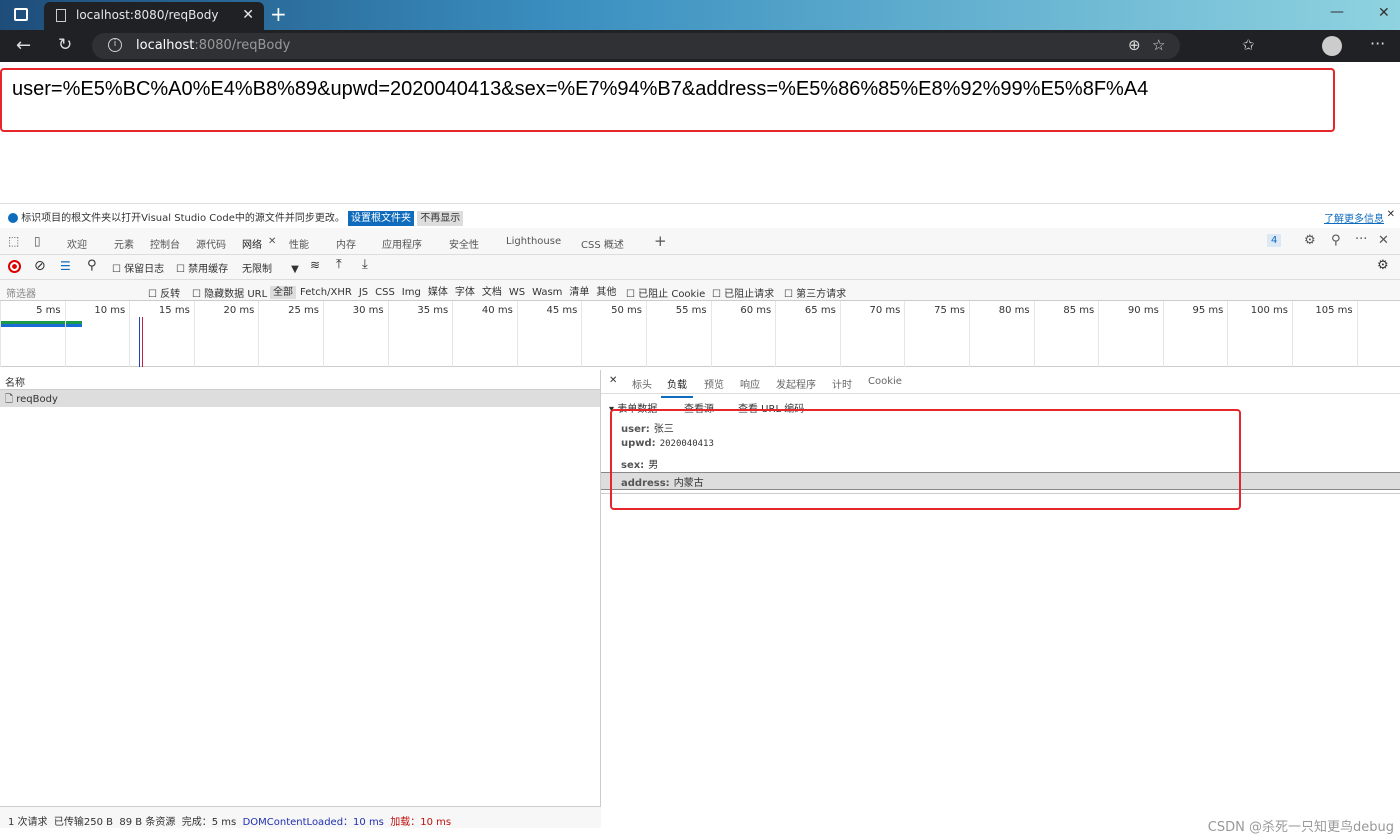 This screenshot has width=1400, height=838. What do you see at coordinates (842, 383) in the screenshot?
I see `tab-timing: 计时` at bounding box center [842, 383].